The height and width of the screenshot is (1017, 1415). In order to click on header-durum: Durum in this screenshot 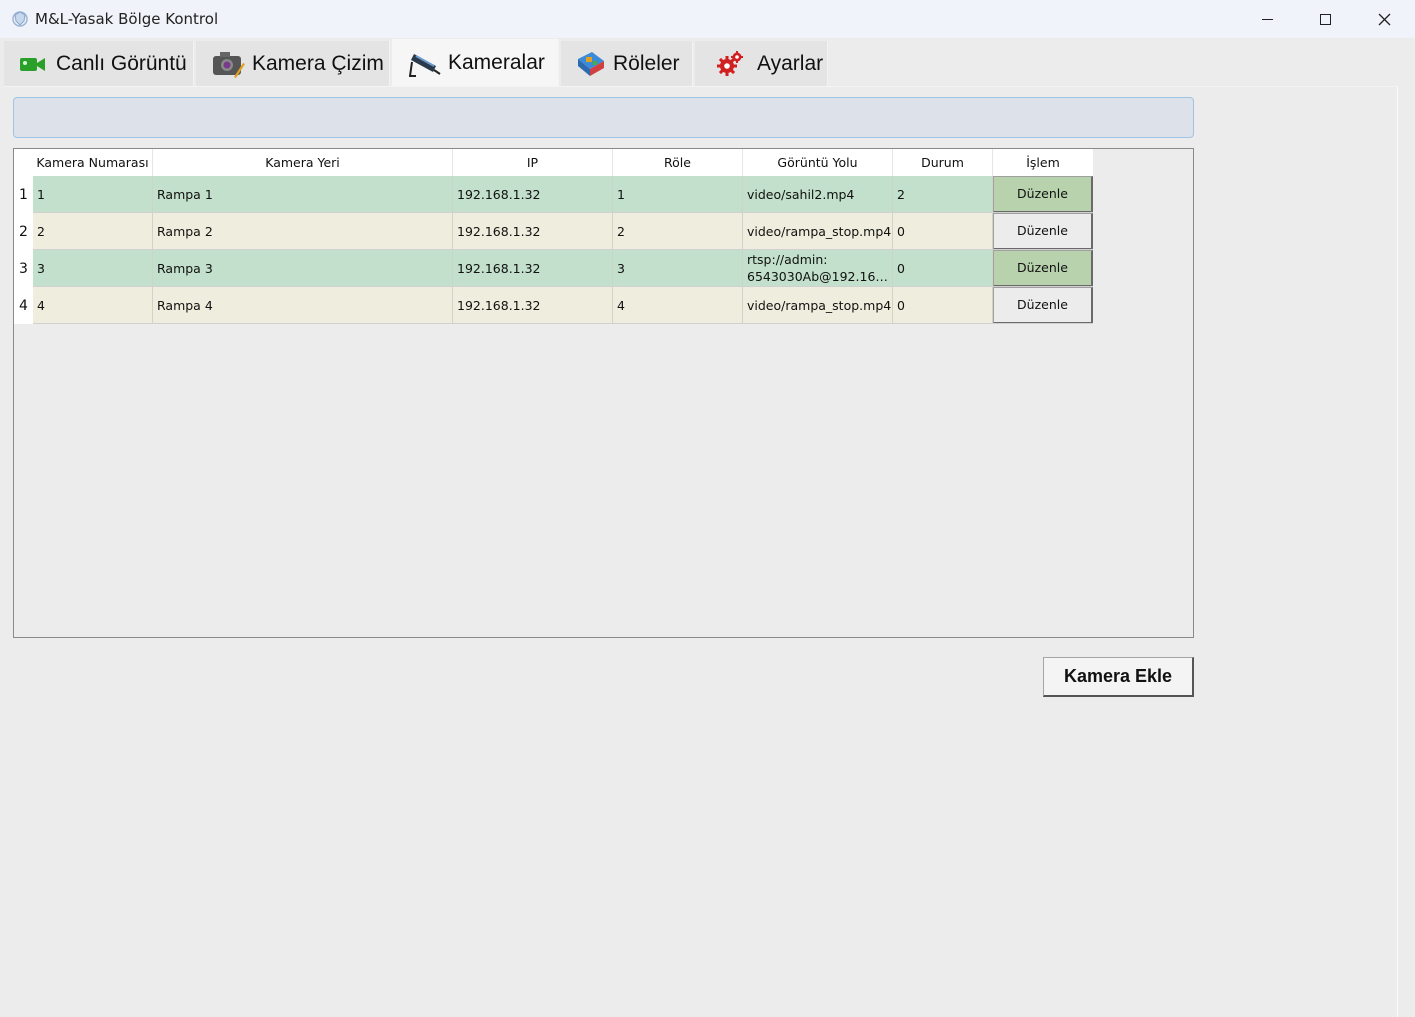, I will do `click(943, 162)`.